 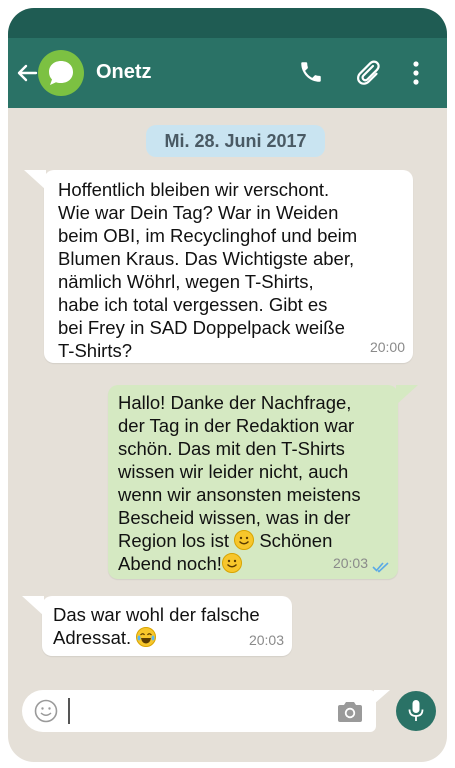 I want to click on back-arrow-icon, so click(x=27, y=73).